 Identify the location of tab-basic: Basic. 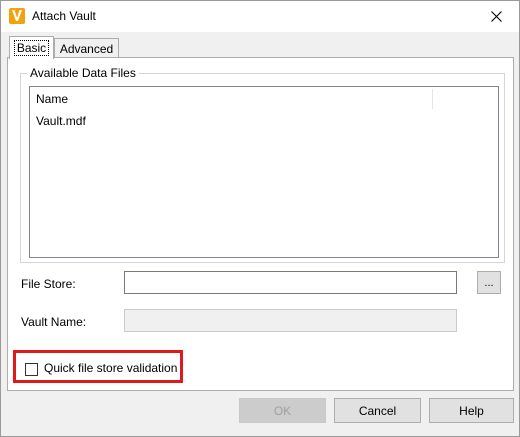
(31, 47).